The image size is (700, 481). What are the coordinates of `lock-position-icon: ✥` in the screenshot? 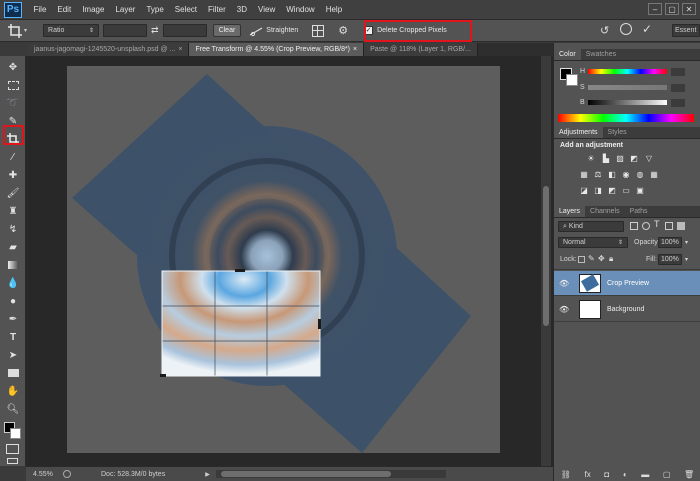 It's located at (601, 258).